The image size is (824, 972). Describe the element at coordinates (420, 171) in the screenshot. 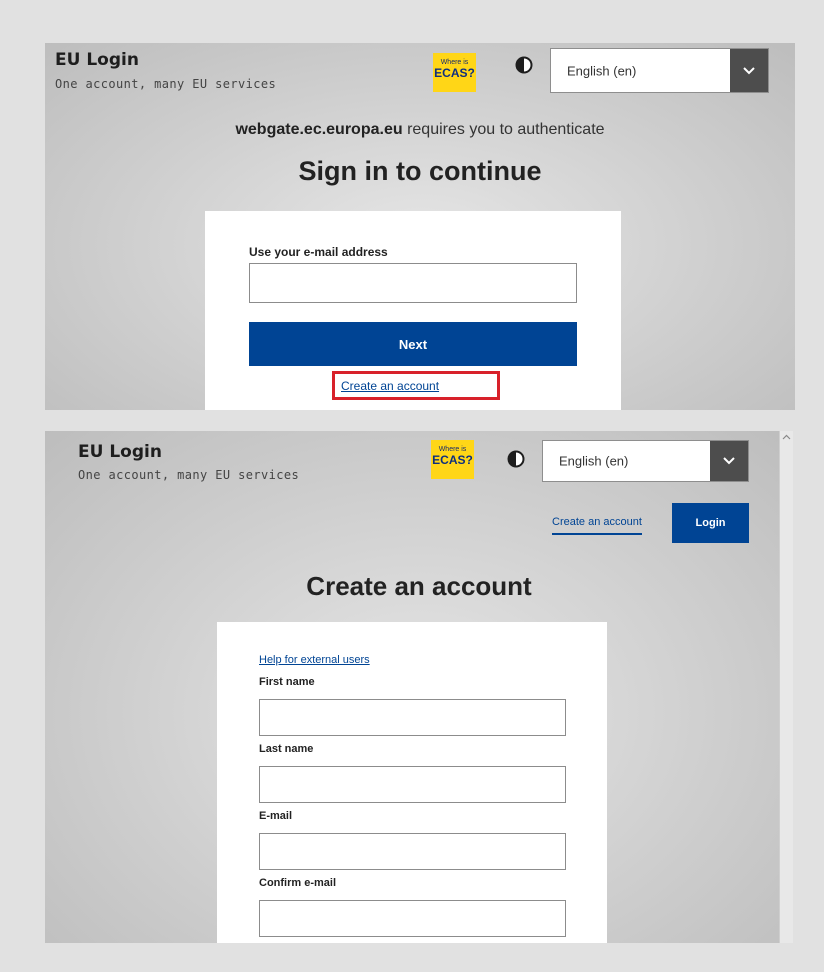

I see `page-title: Sign in to continue` at that location.